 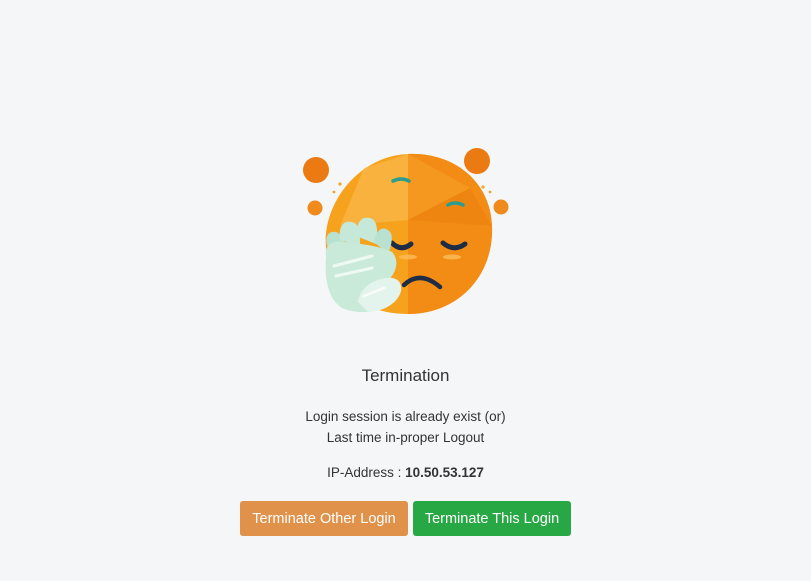 What do you see at coordinates (324, 518) in the screenshot?
I see `terminate-other-login-button: Terminate Other Login` at bounding box center [324, 518].